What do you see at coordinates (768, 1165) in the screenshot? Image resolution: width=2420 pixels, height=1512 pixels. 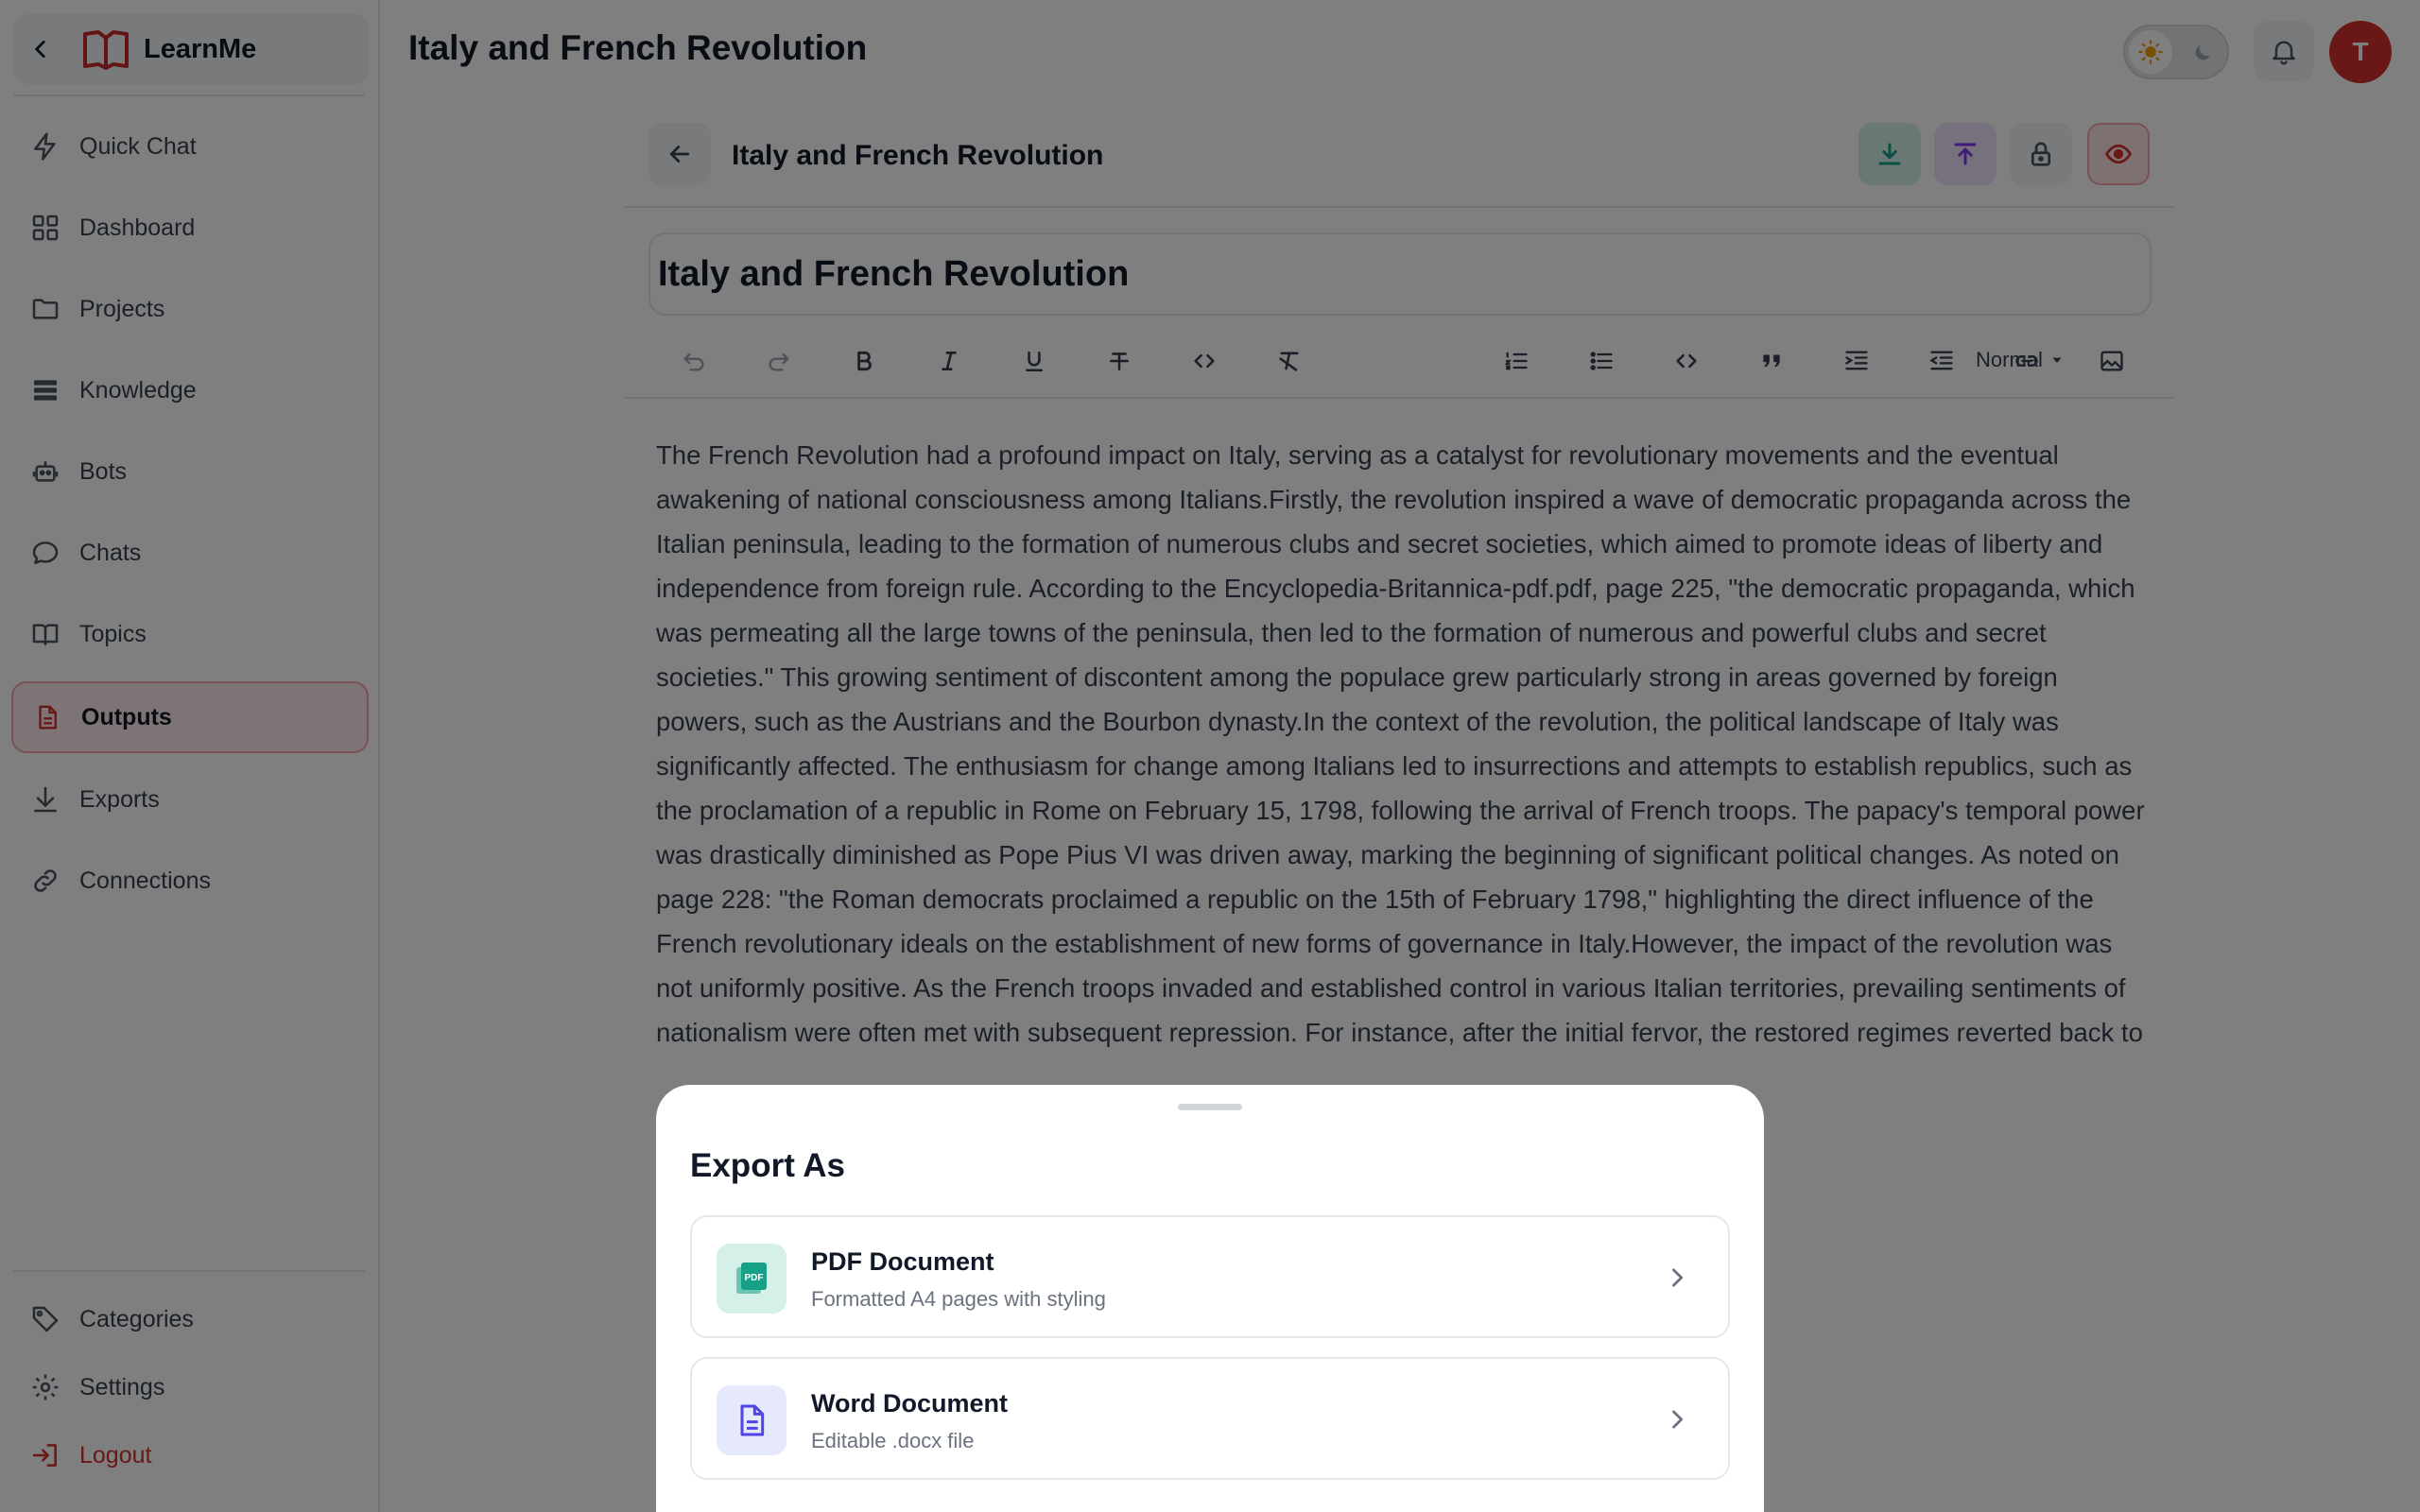 I see `sheet-title: Export As` at bounding box center [768, 1165].